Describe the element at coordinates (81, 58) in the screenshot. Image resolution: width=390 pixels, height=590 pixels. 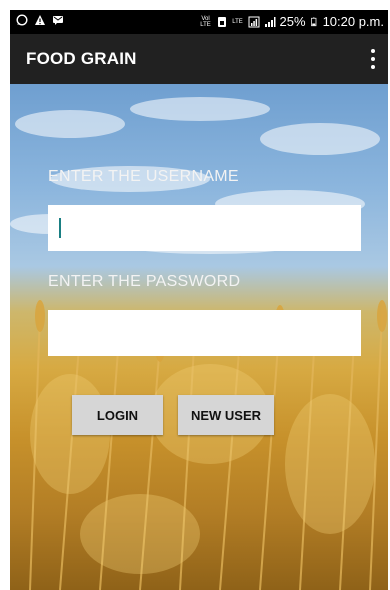
I see `app-title: FOOD GRAIN` at that location.